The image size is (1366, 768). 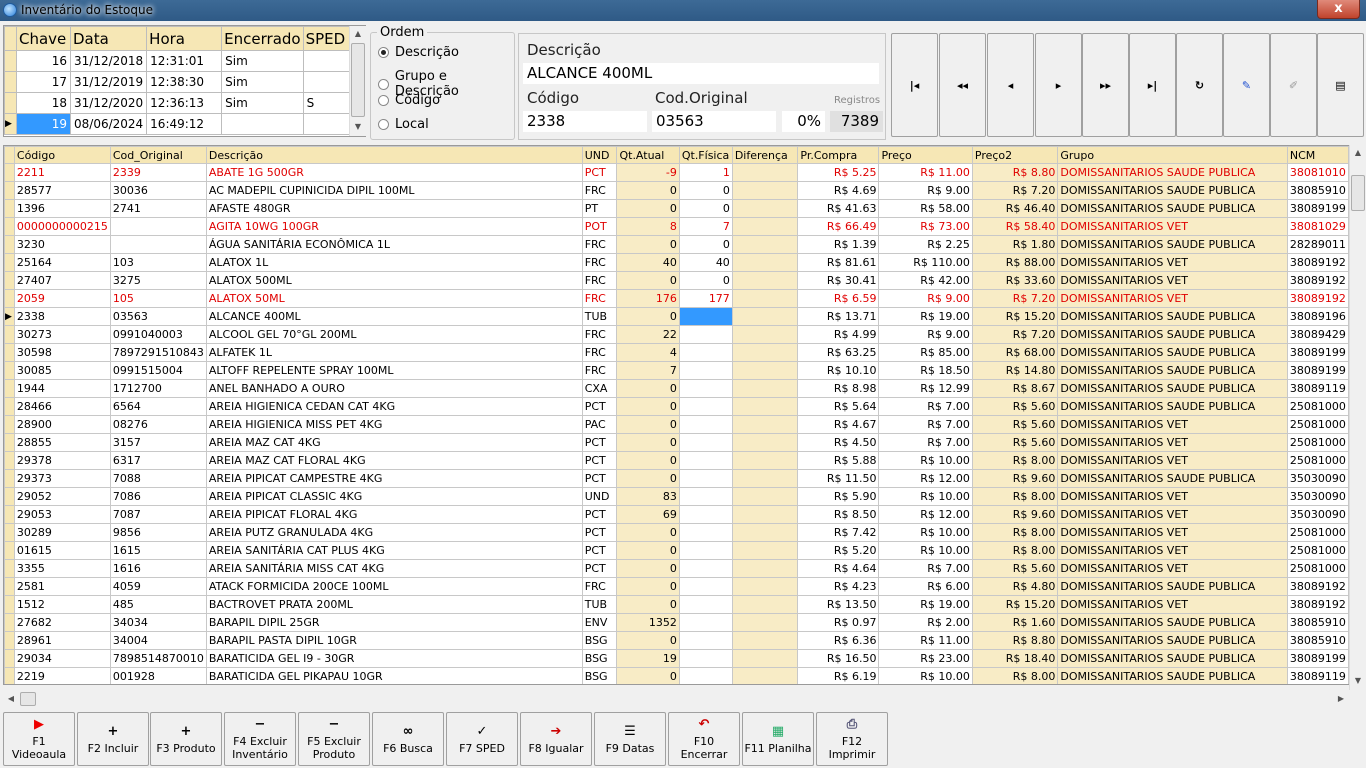 What do you see at coordinates (838, 262) in the screenshot?
I see `cell-pr-compra: R$ 81.61` at bounding box center [838, 262].